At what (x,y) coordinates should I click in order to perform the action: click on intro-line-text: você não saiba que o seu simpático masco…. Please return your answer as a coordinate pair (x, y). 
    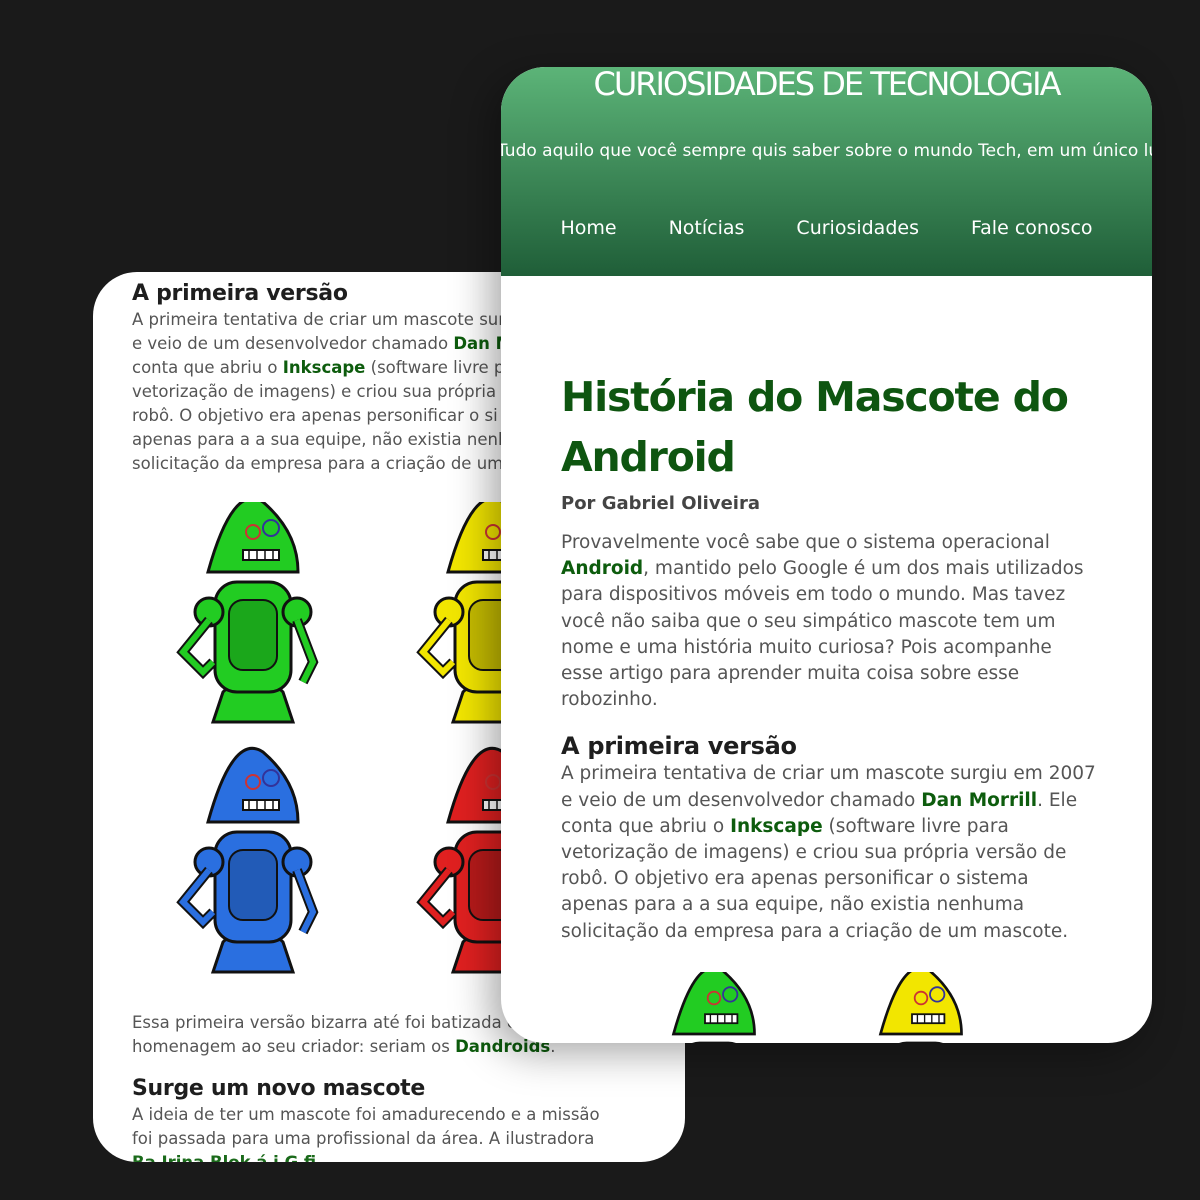
    Looking at the image, I should click on (808, 621).